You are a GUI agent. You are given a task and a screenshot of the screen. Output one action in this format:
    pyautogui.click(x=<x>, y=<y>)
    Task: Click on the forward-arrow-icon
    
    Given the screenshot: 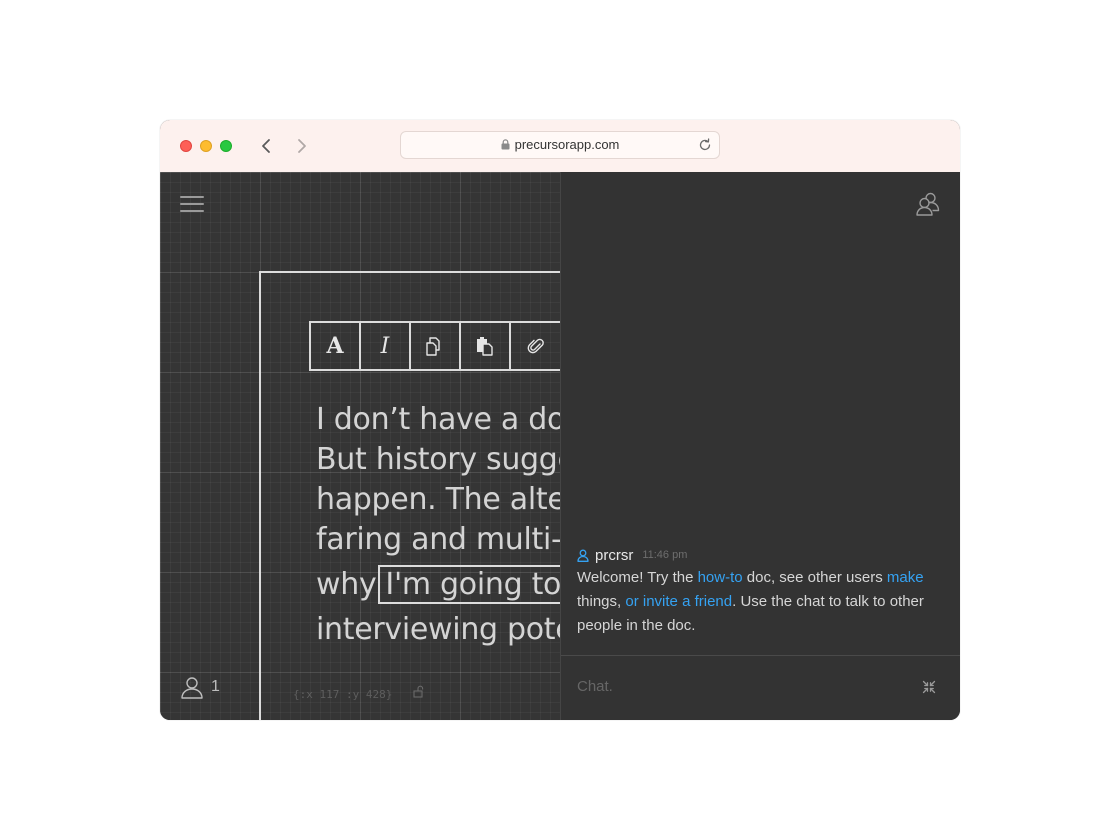 What is the action you would take?
    pyautogui.click(x=301, y=146)
    